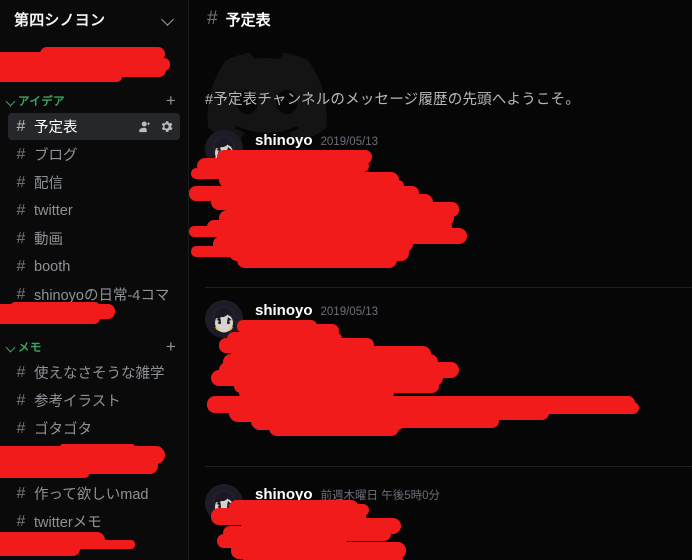 The width and height of the screenshot is (692, 560). I want to click on channel-label: 配信, so click(48, 184).